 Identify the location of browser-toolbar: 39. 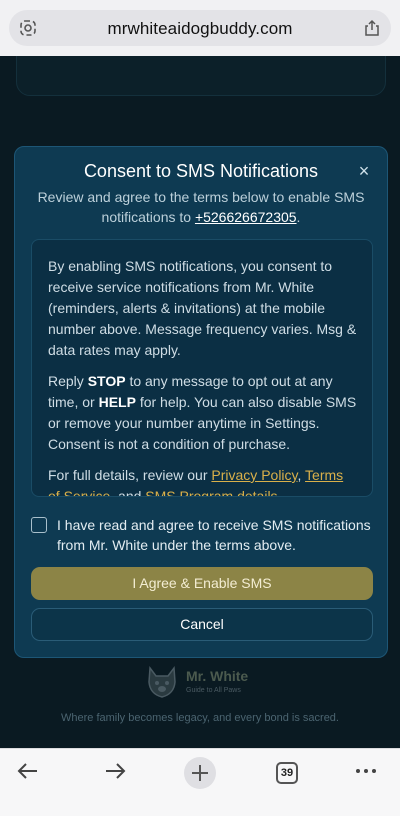
(200, 782).